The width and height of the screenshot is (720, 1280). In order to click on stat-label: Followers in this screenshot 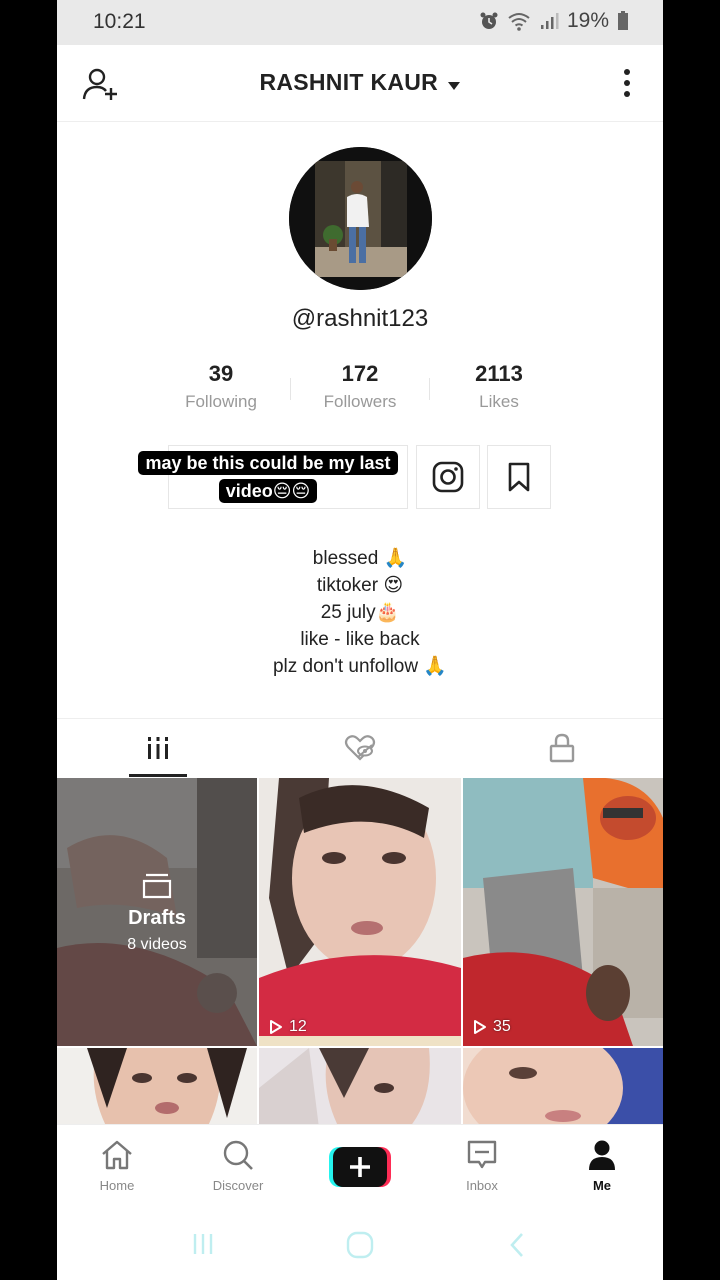, I will do `click(360, 401)`.